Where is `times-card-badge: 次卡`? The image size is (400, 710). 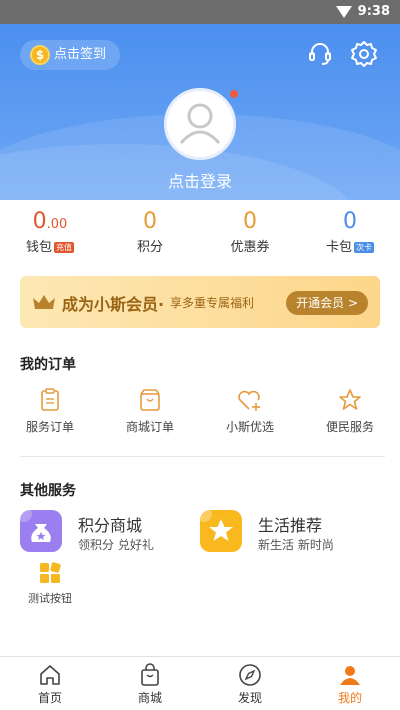
times-card-badge: 次卡 is located at coordinates (364, 247).